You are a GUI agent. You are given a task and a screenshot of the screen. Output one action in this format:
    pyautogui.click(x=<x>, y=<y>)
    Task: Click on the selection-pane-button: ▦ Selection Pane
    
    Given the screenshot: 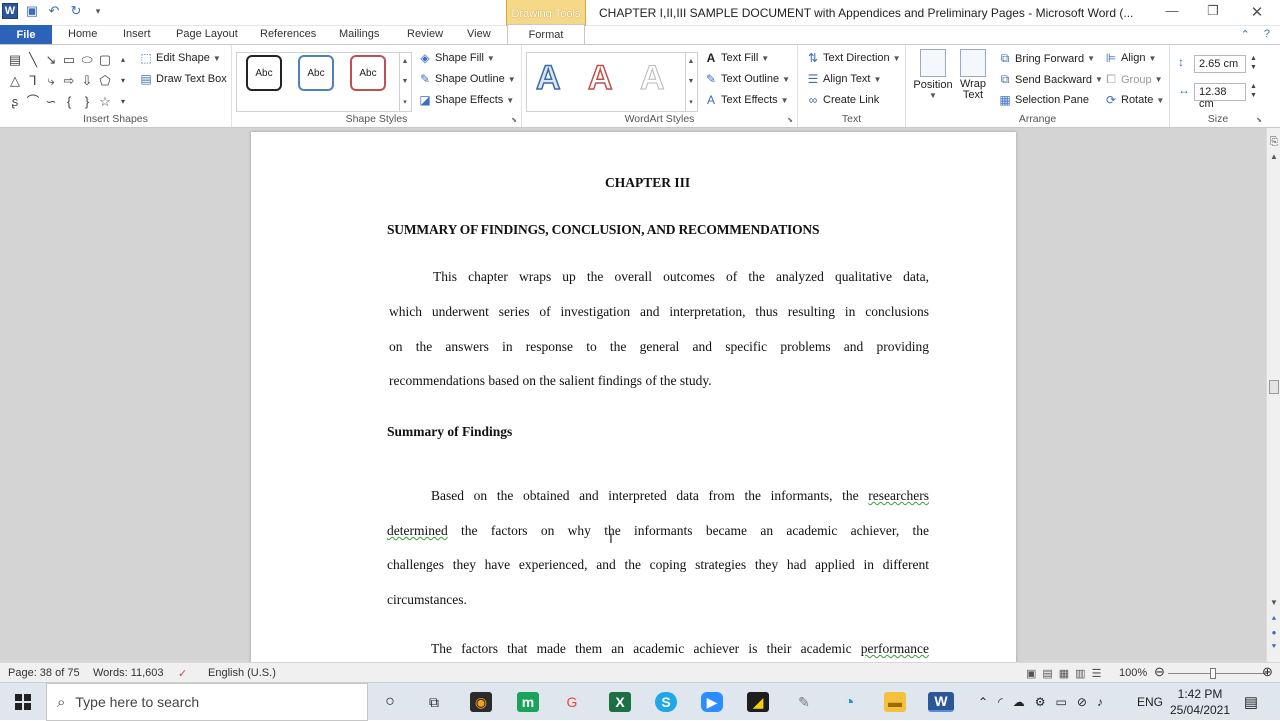 What is the action you would take?
    pyautogui.click(x=1043, y=100)
    